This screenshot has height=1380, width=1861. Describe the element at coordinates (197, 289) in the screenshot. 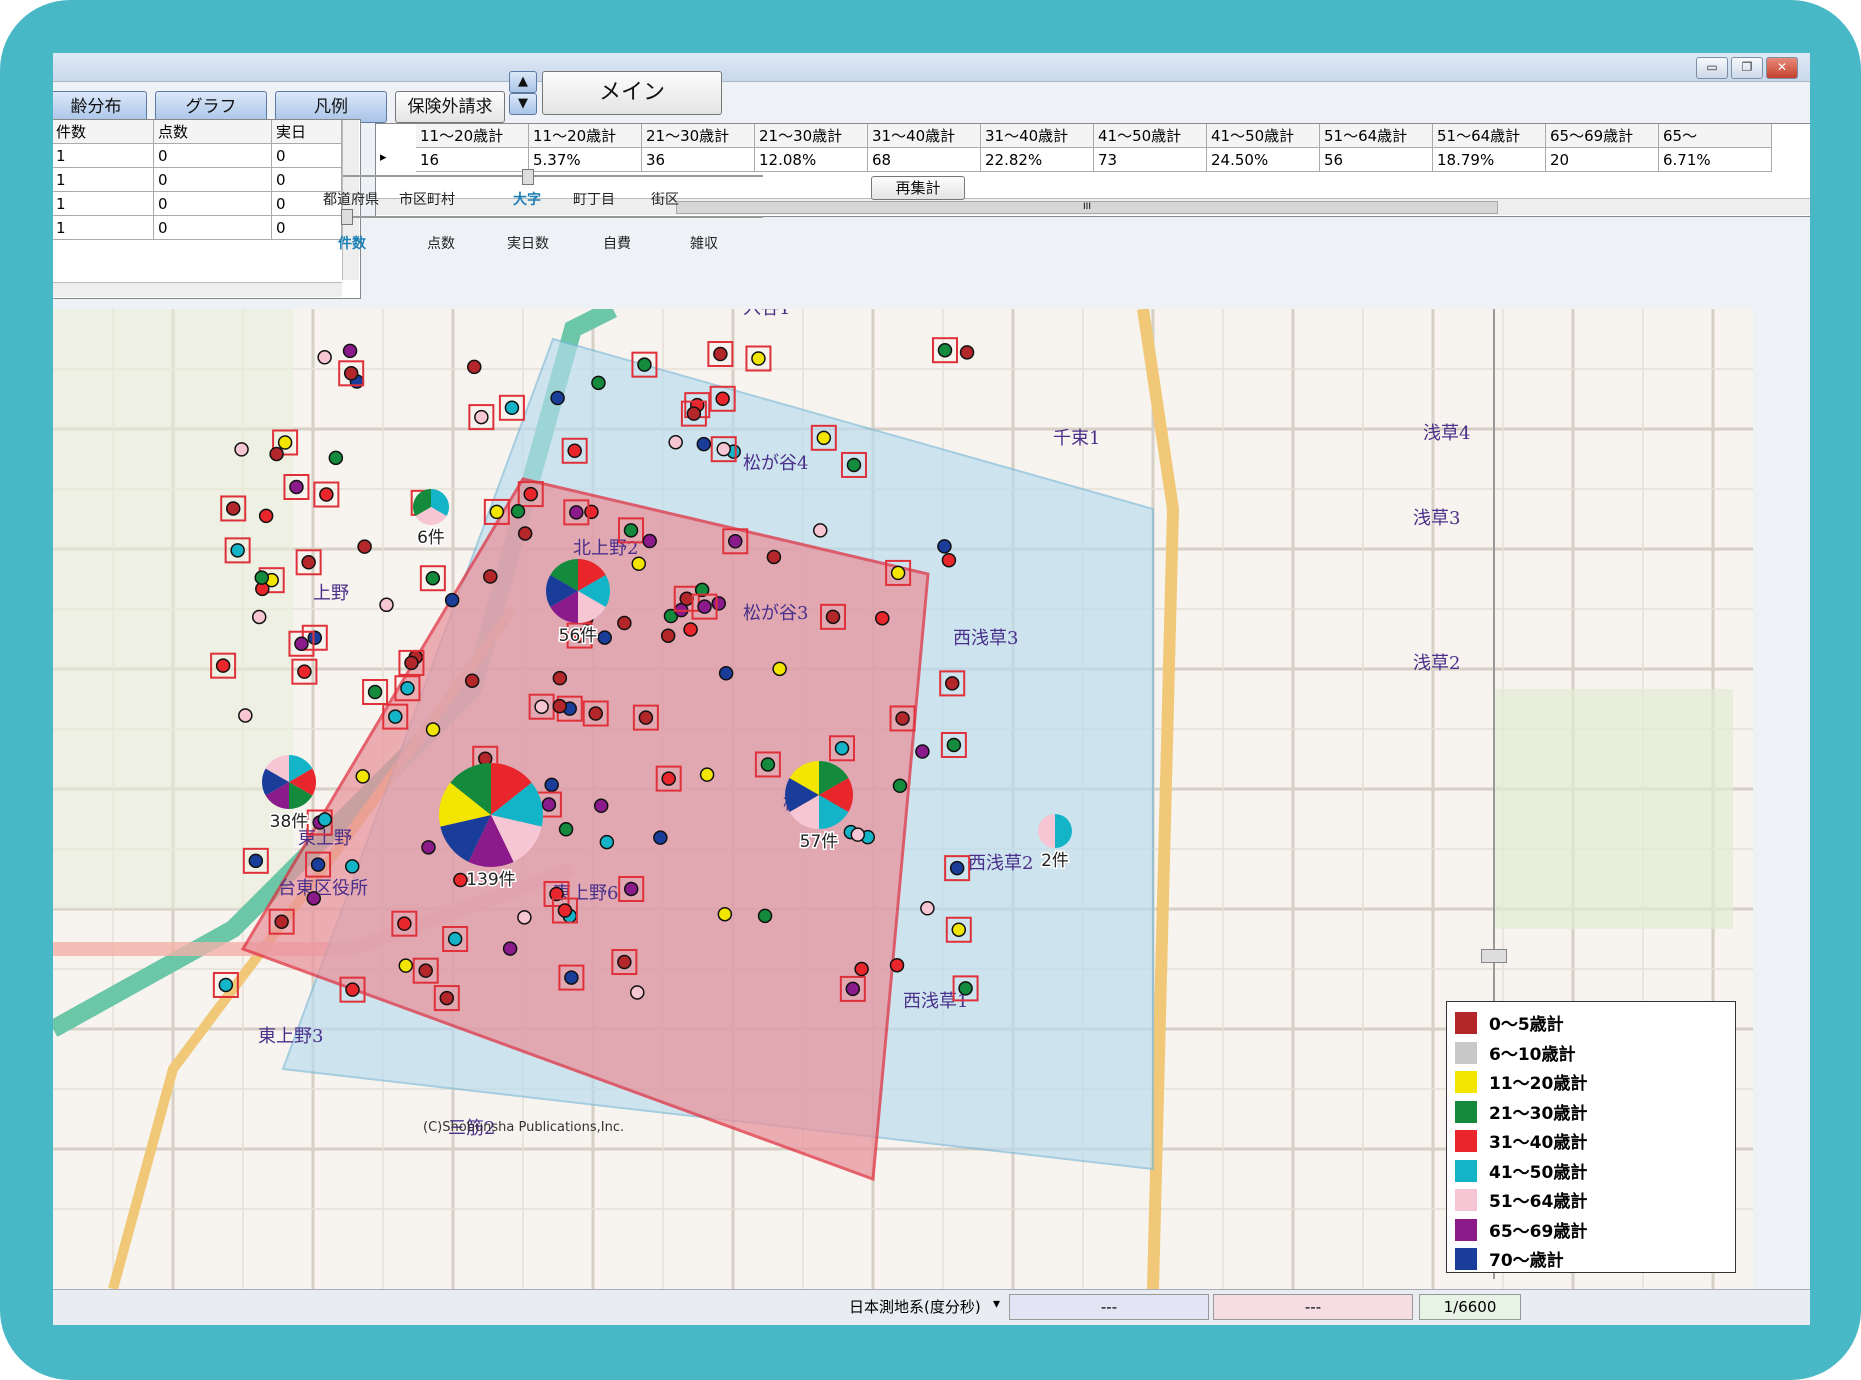

I see `horizontal-scrollbar` at that location.